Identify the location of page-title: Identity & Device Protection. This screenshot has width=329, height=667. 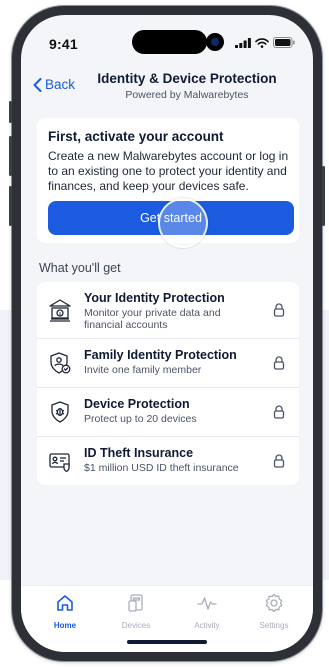
(187, 78).